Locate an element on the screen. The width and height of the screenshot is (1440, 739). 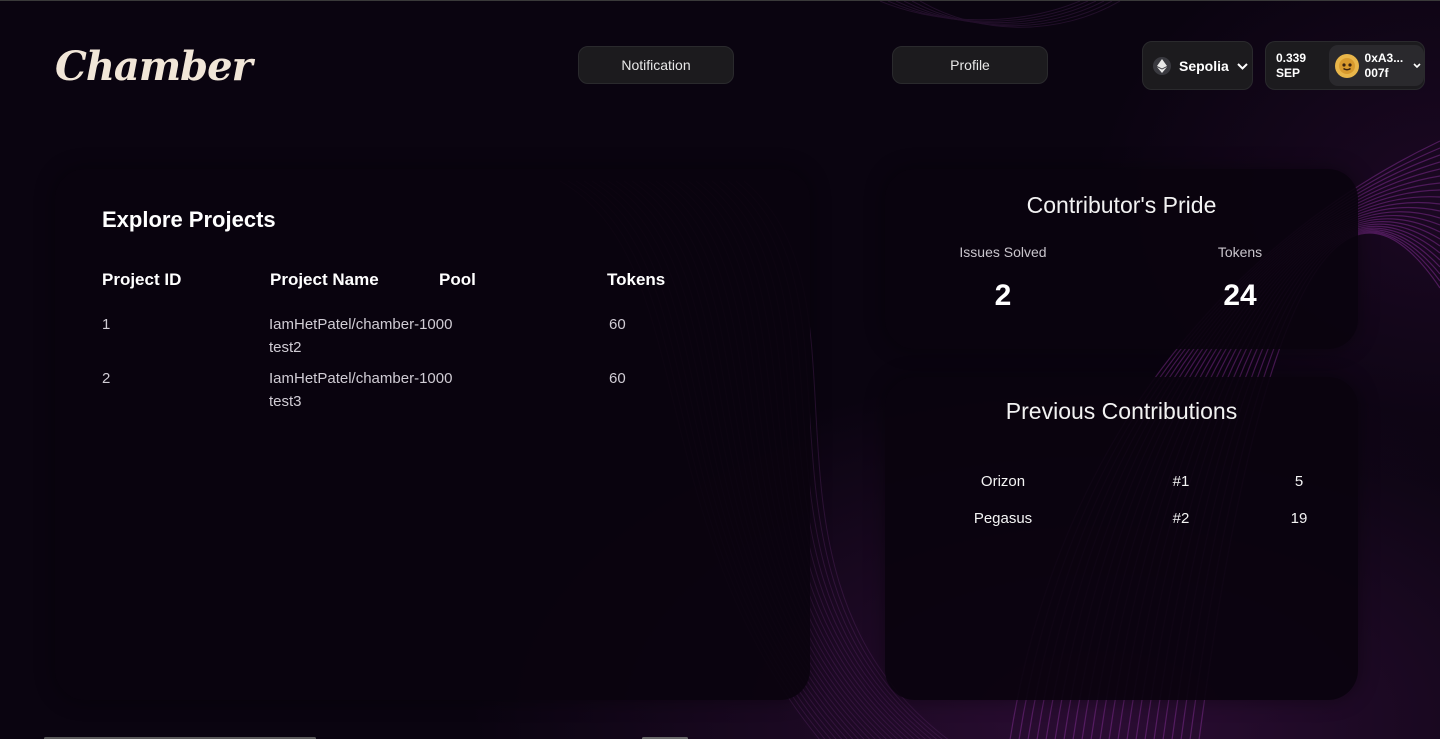
balance-amount: 0.339 is located at coordinates (1291, 57).